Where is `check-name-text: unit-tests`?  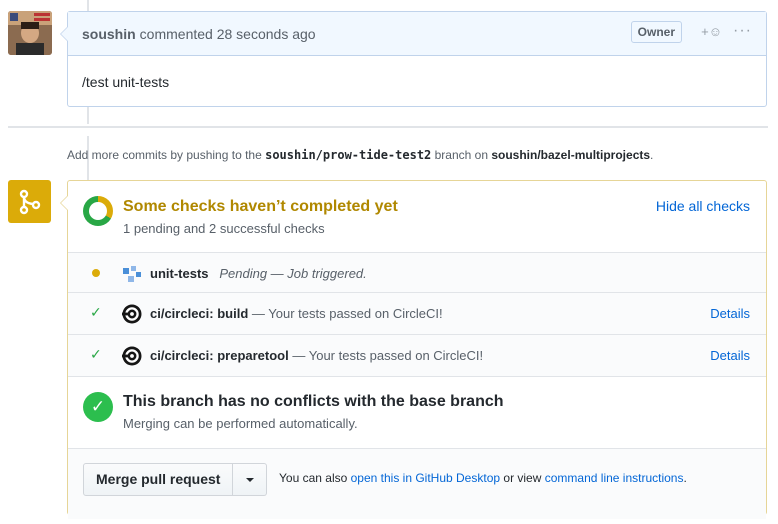
check-name-text: unit-tests is located at coordinates (179, 273).